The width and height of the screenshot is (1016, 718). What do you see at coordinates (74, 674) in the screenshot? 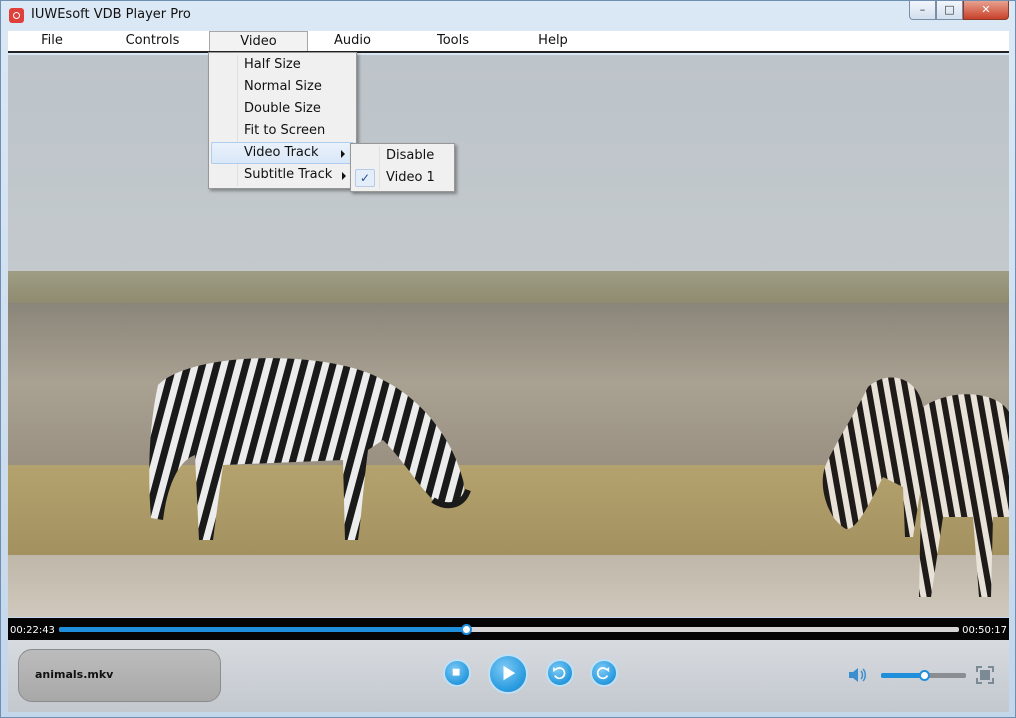
I see `filename-label: animals.mkv` at bounding box center [74, 674].